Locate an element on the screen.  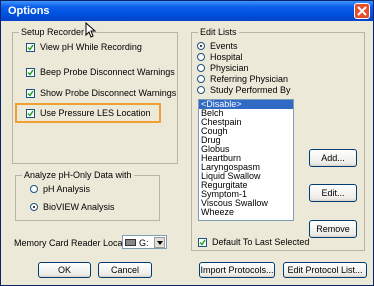
list-item: Wheeze is located at coordinates (246, 212).